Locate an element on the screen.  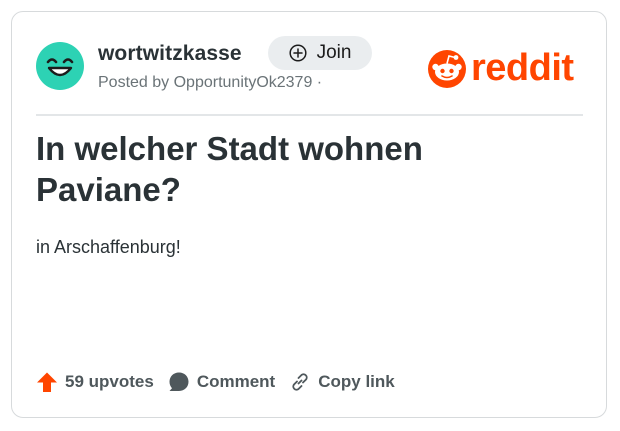
reddit-snoo-icon is located at coordinates (447, 69).